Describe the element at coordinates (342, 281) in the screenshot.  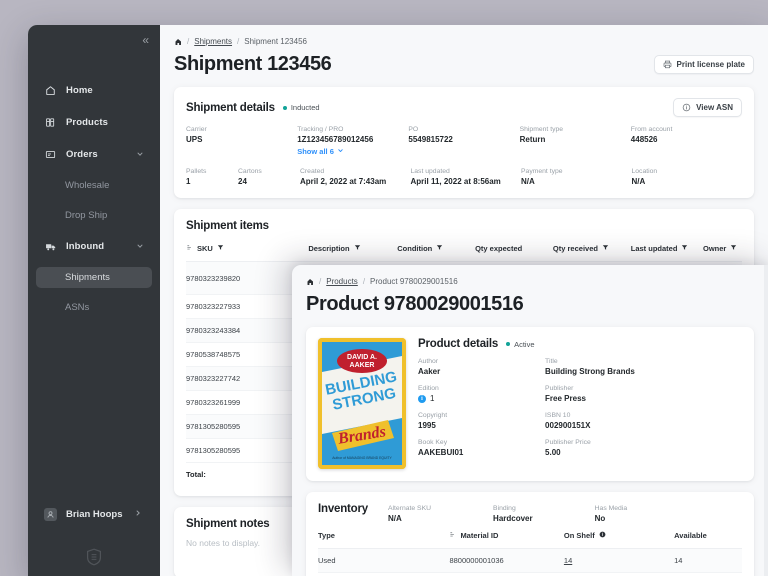
I see `breadcrumb-link-products: Products` at that location.